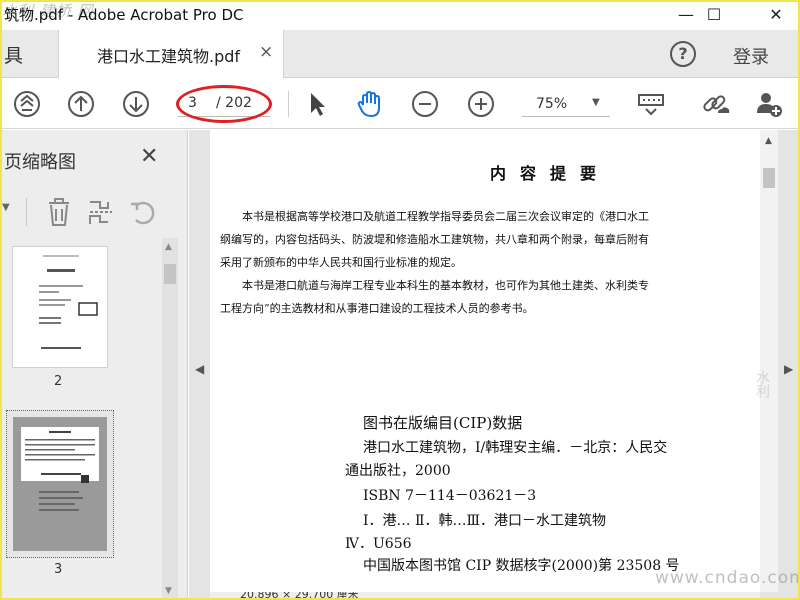  Describe the element at coordinates (58, 381) in the screenshot. I see `thumbnail-label-2: 2` at that location.